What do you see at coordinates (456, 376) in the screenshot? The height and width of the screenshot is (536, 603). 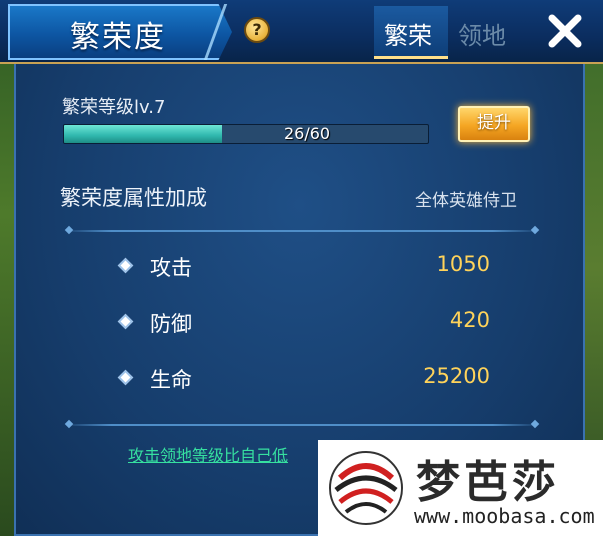 I see `attribute-value: 25200` at bounding box center [456, 376].